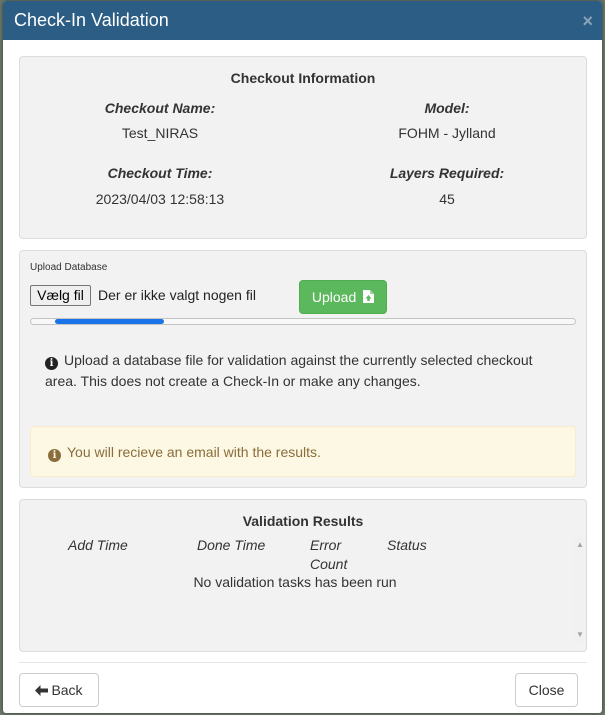 Image resolution: width=605 pixels, height=715 pixels. I want to click on checkout-information-heading: Checkout Information, so click(303, 78).